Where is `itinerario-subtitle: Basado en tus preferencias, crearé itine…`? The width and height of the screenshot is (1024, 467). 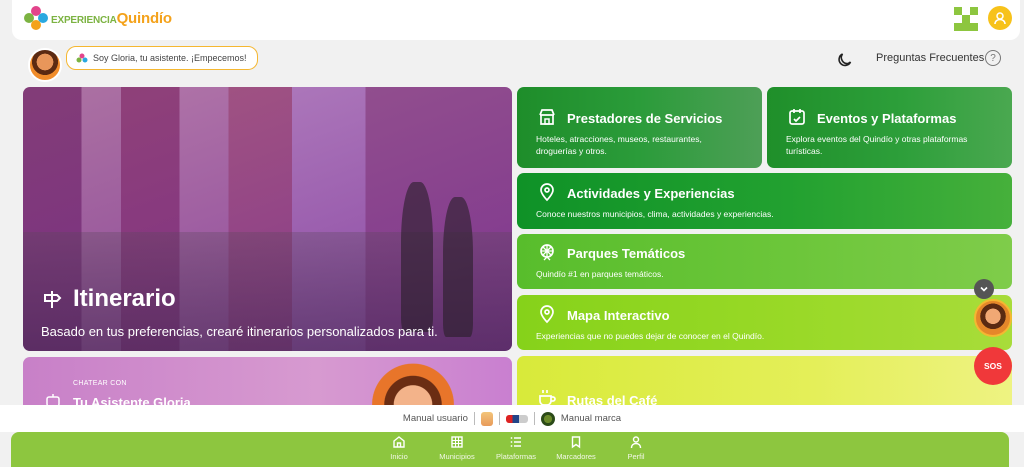
itinerario-subtitle: Basado en tus preferencias, crearé itine… is located at coordinates (239, 331).